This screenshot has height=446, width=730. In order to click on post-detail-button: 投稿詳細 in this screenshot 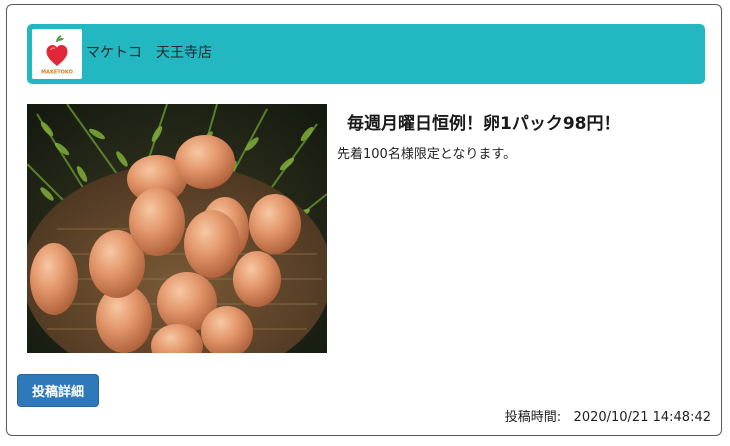, I will do `click(58, 390)`.